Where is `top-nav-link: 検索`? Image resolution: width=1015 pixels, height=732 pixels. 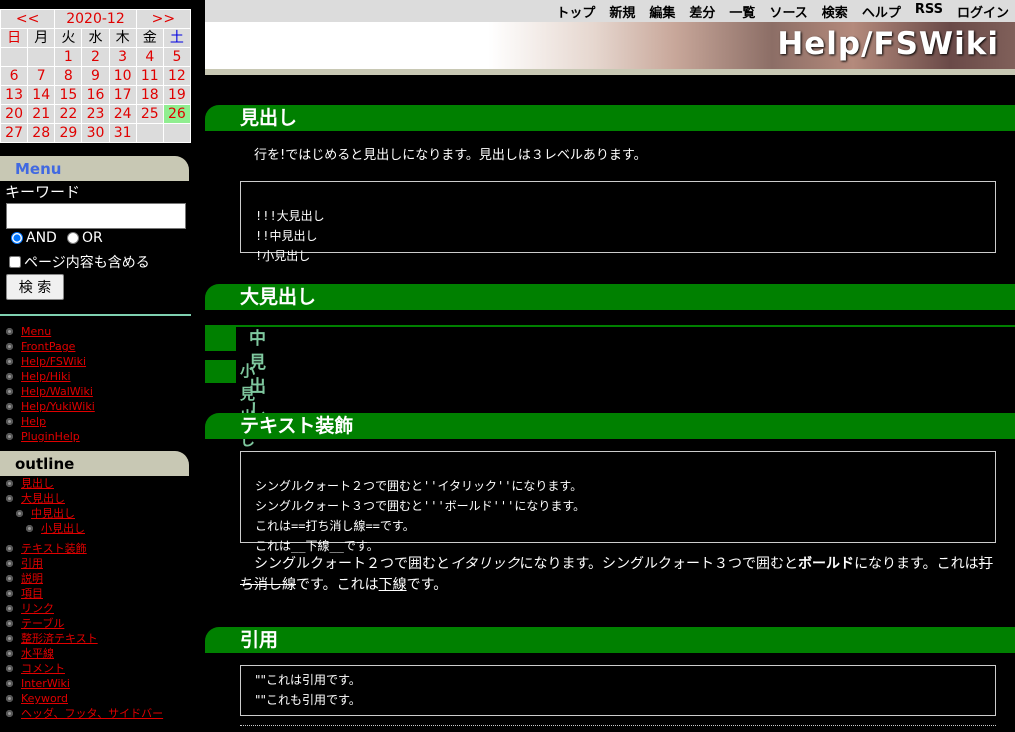 top-nav-link: 検索 is located at coordinates (835, 11).